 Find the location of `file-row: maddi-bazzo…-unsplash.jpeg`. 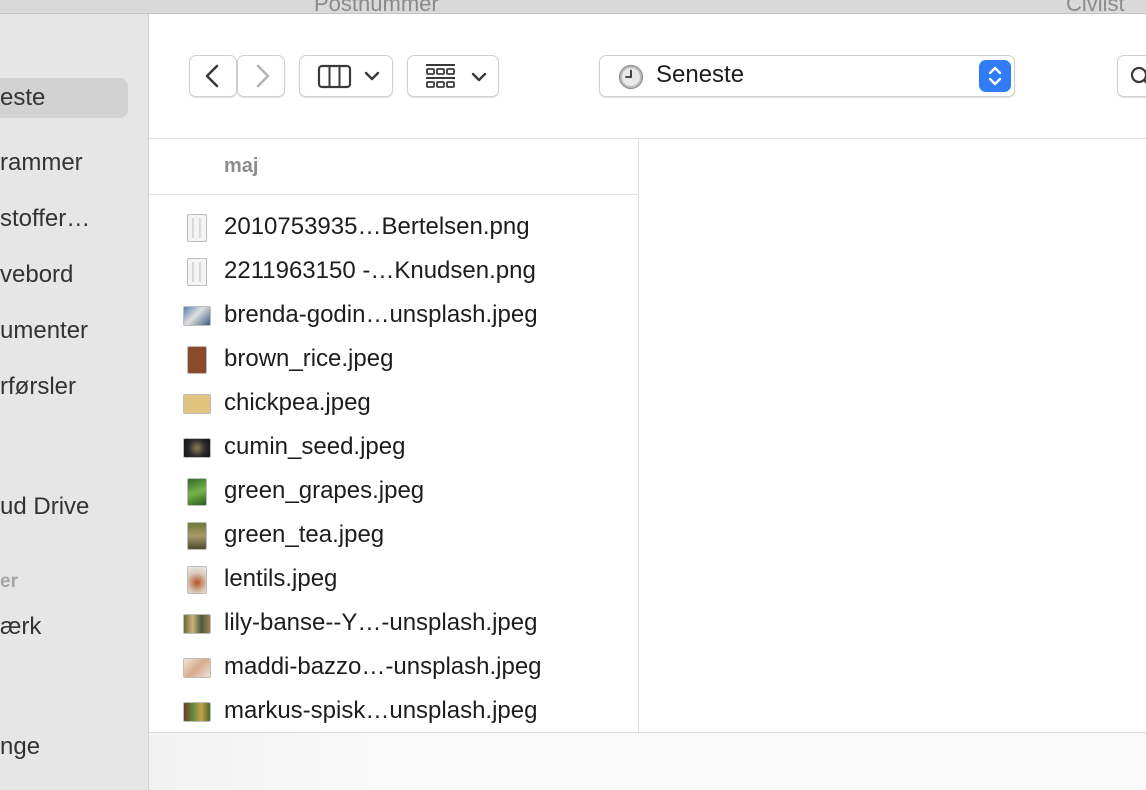

file-row: maddi-bazzo…-unsplash.jpeg is located at coordinates (393, 668).